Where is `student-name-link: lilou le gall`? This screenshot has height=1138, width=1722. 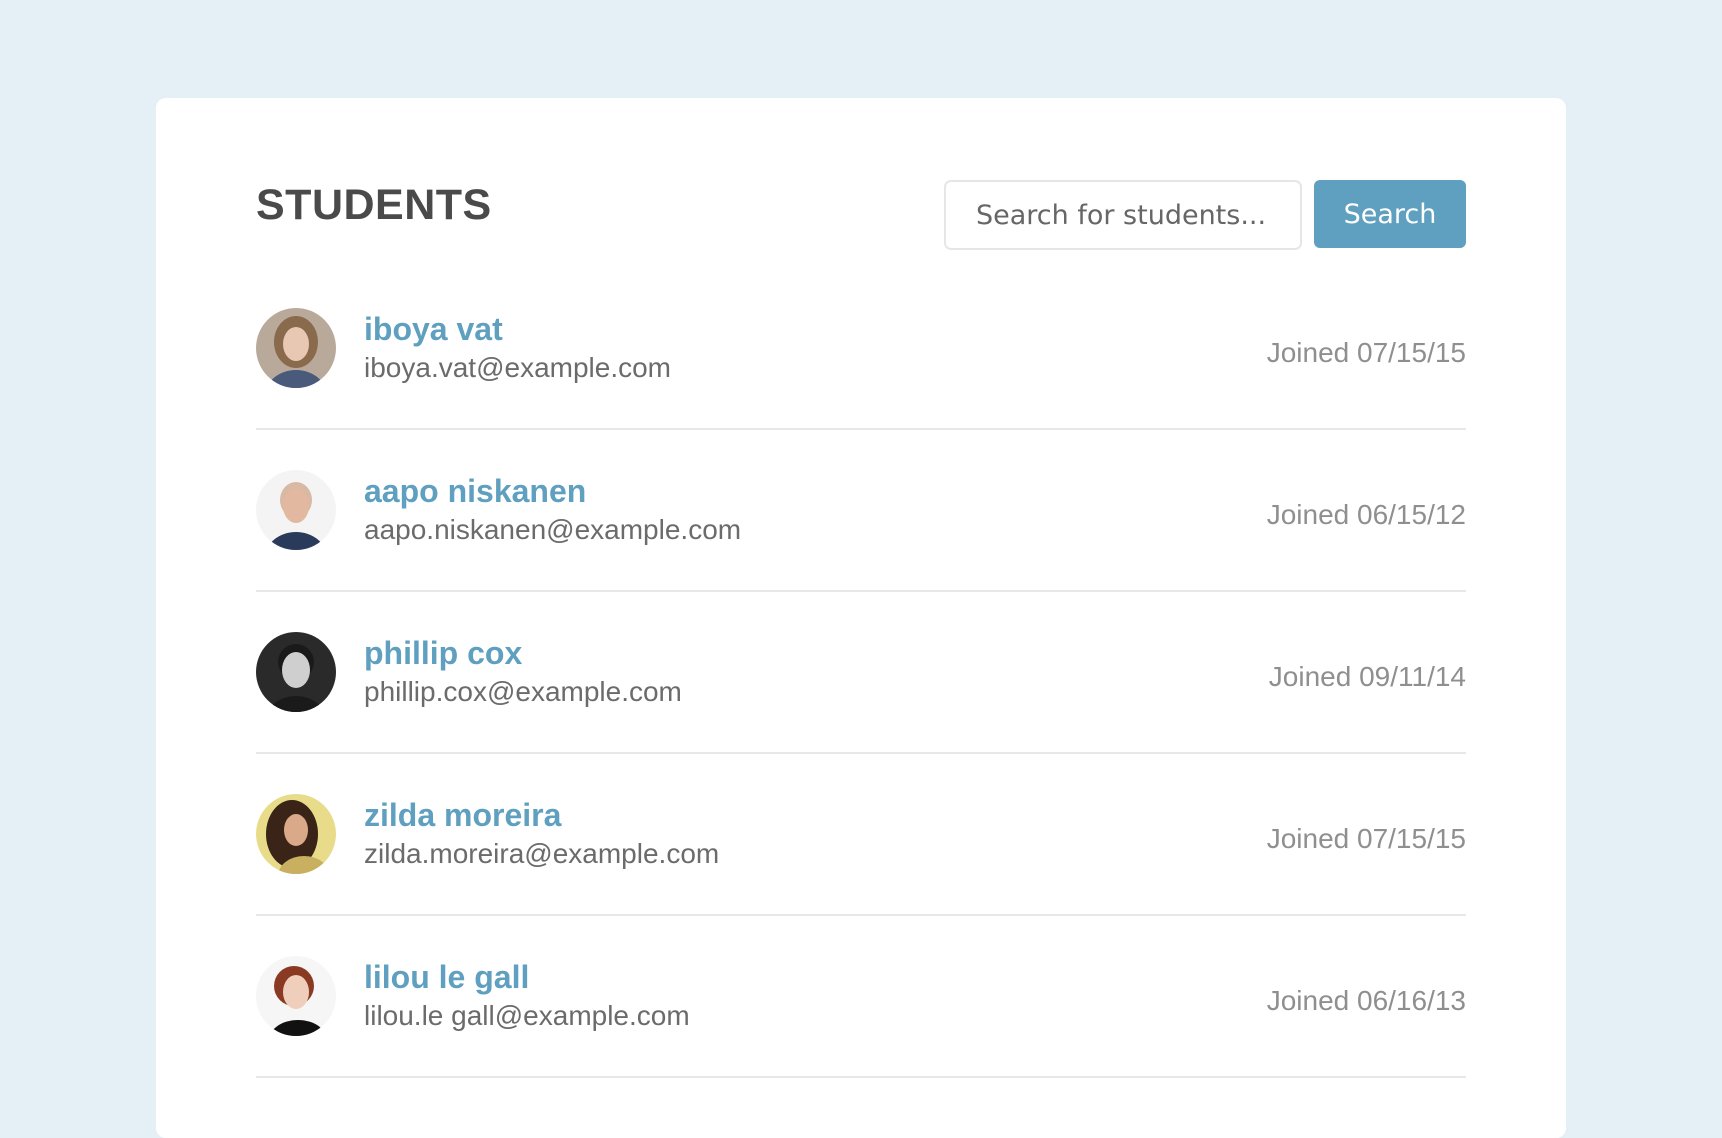
student-name-link: lilou le gall is located at coordinates (446, 977).